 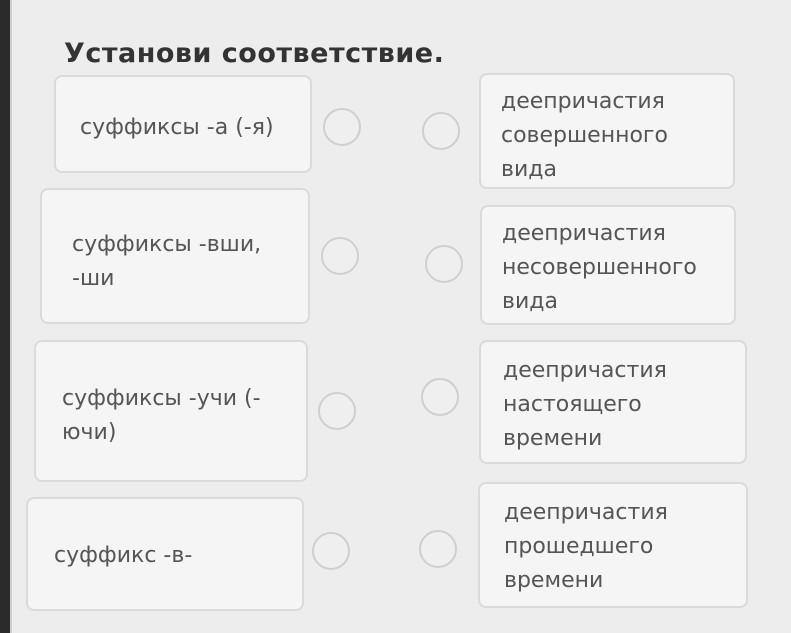 I want to click on left-card-1: суффиксы -а (-я), so click(x=183, y=124).